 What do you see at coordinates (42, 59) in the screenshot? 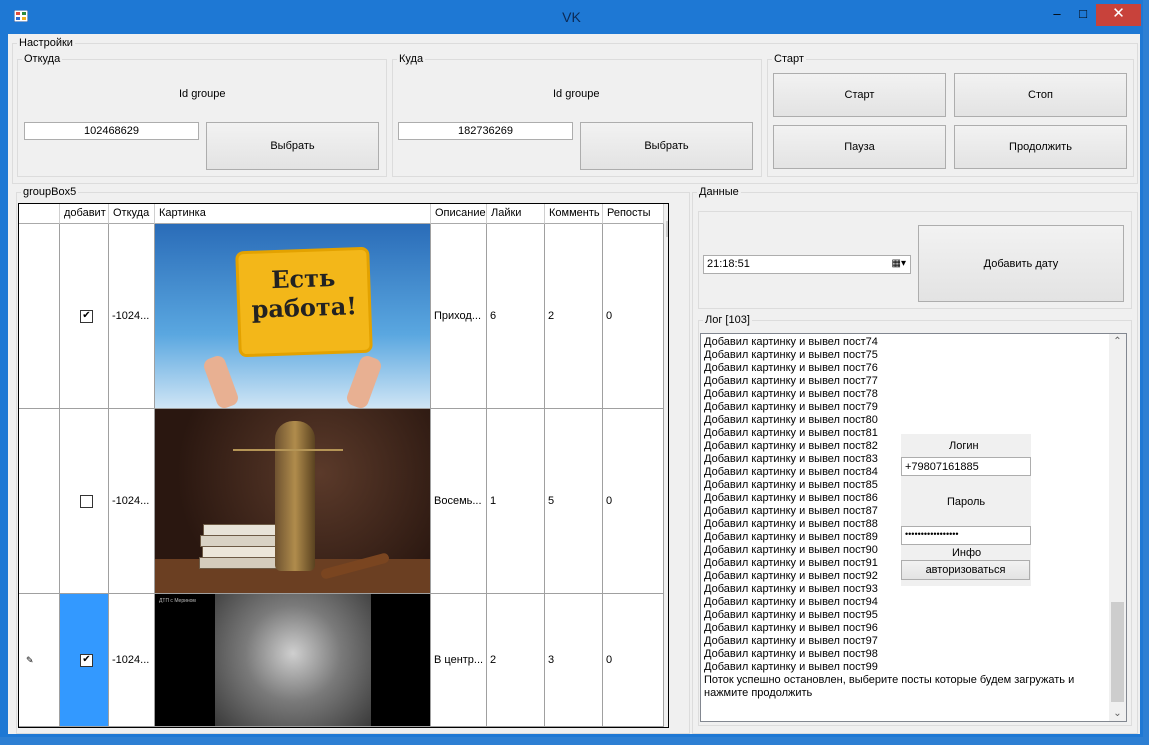
I see `from-title: Откуда` at bounding box center [42, 59].